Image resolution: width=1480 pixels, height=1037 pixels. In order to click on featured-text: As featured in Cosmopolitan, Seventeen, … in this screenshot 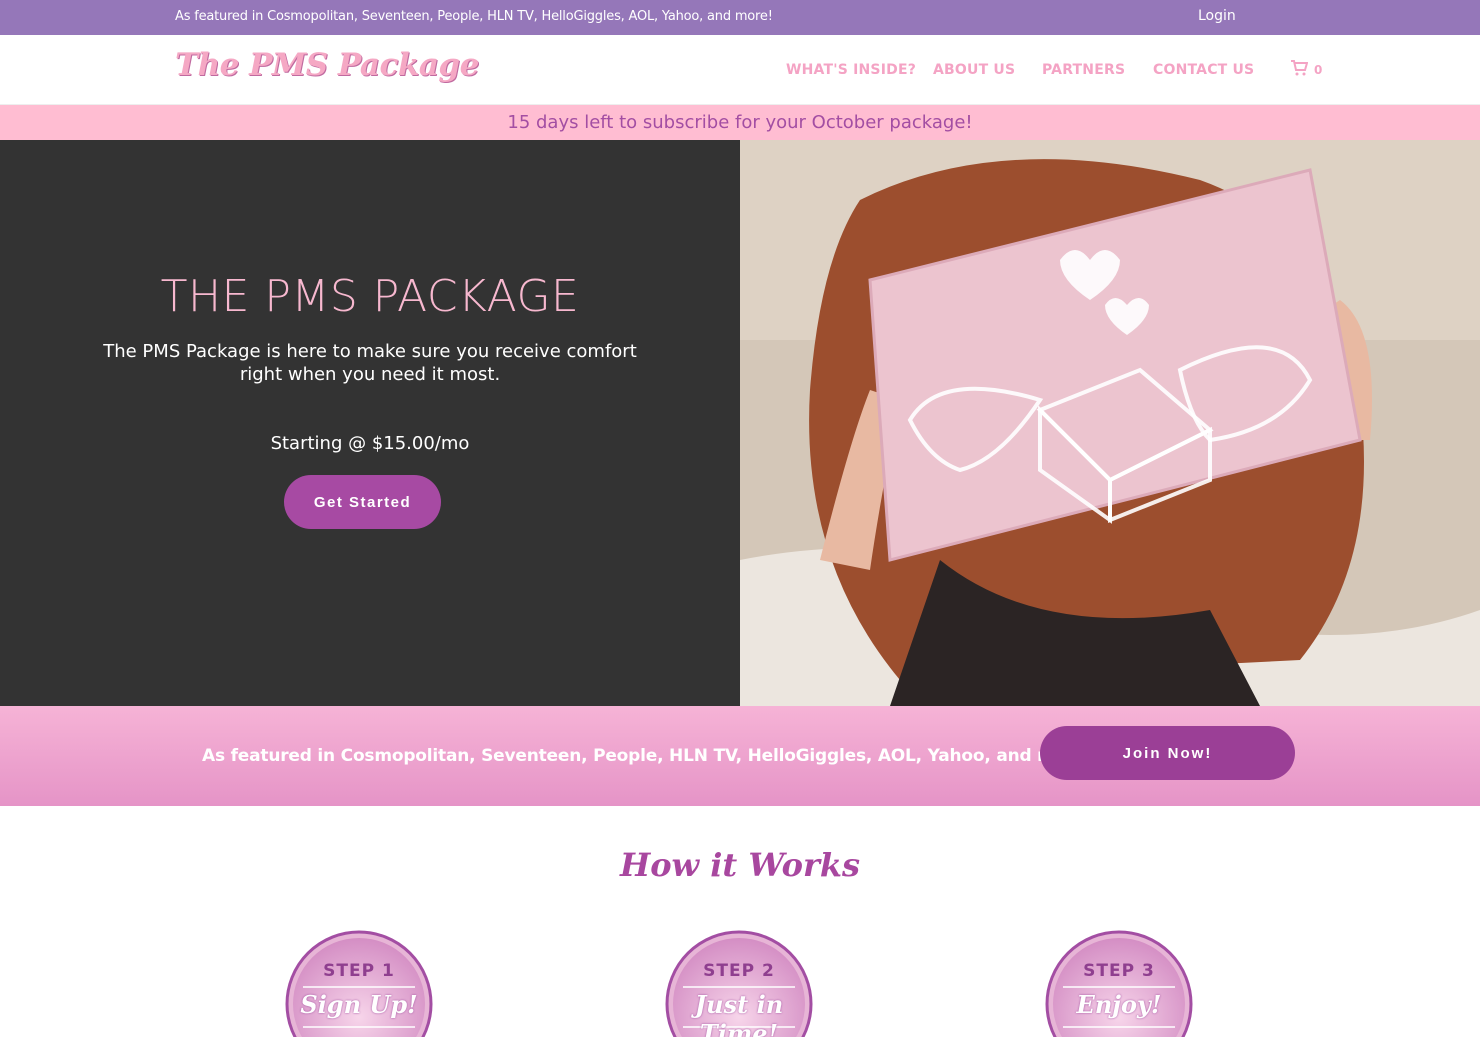, I will do `click(648, 756)`.